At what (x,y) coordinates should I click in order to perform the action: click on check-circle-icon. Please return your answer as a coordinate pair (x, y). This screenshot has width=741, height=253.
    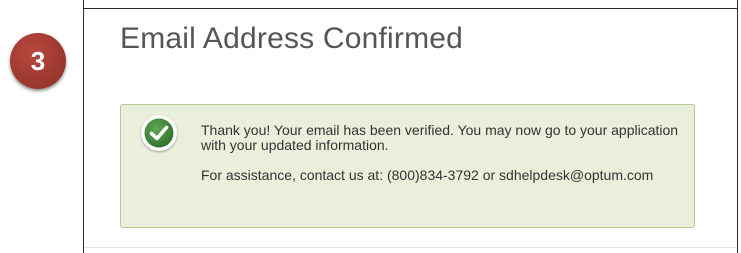
    Looking at the image, I should click on (159, 133).